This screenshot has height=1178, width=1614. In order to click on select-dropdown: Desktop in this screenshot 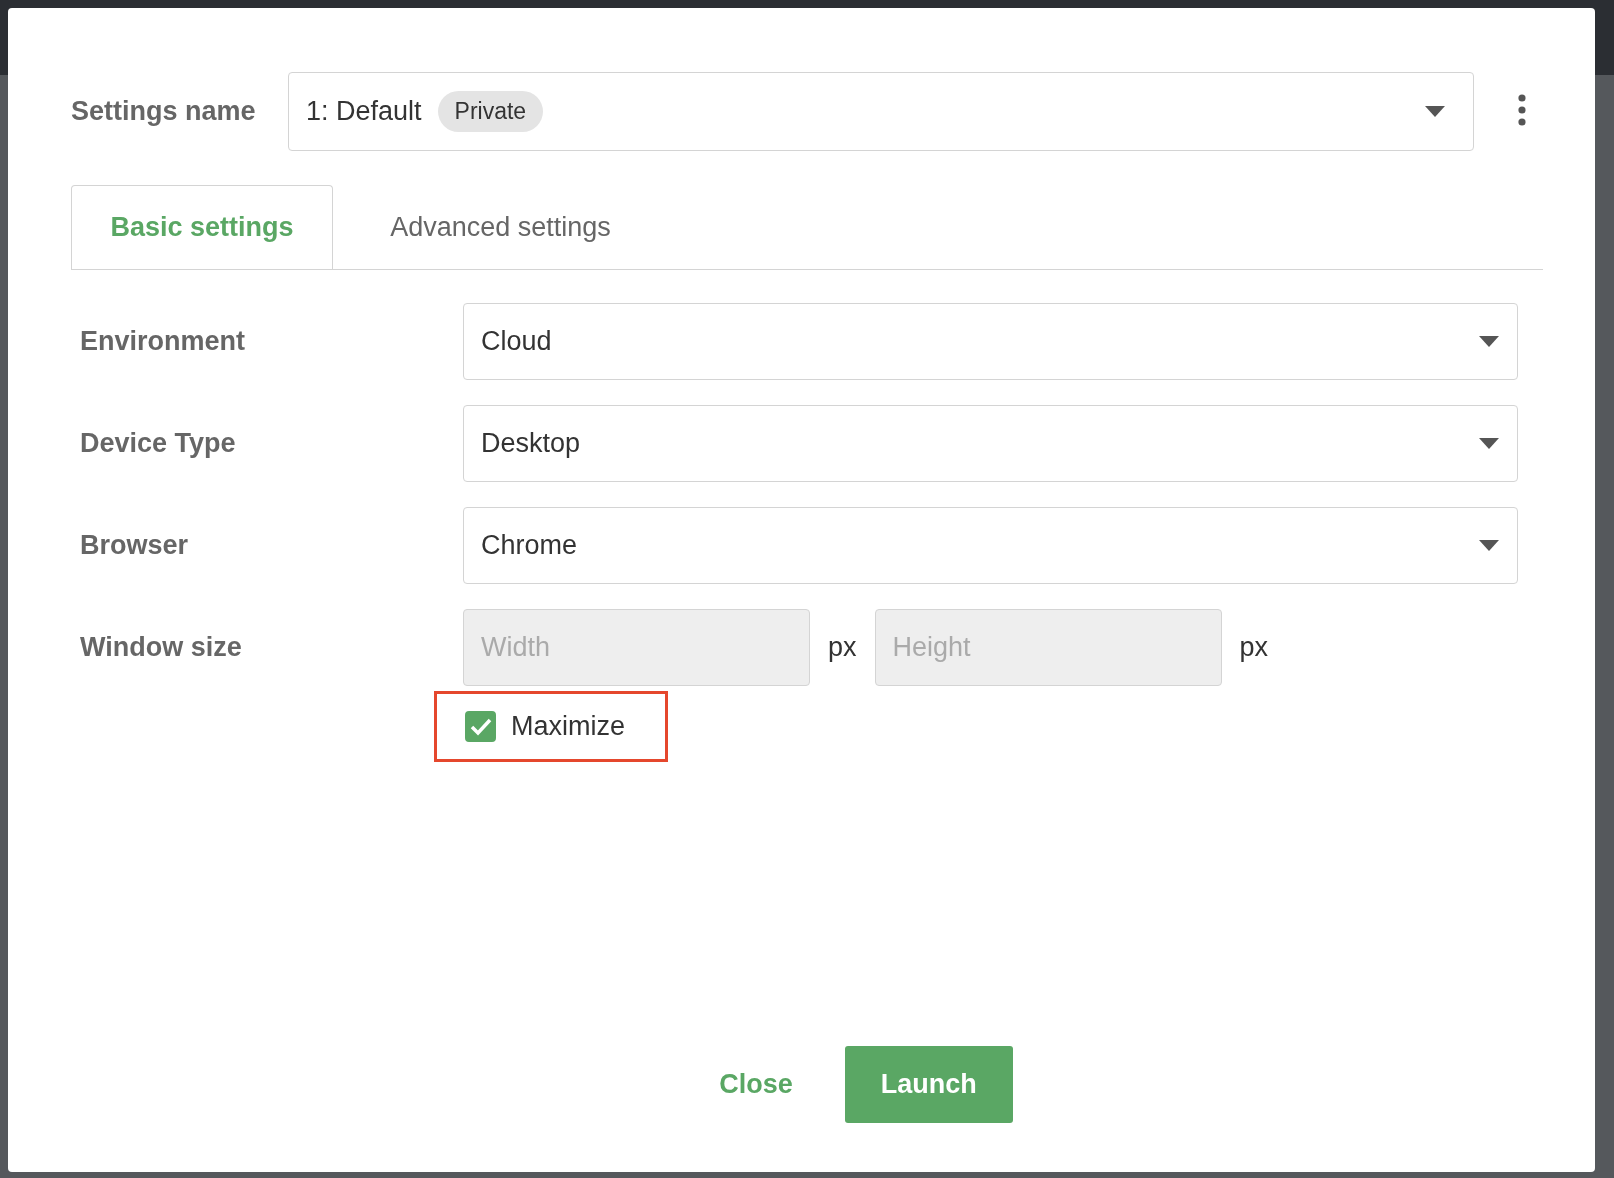, I will do `click(990, 443)`.